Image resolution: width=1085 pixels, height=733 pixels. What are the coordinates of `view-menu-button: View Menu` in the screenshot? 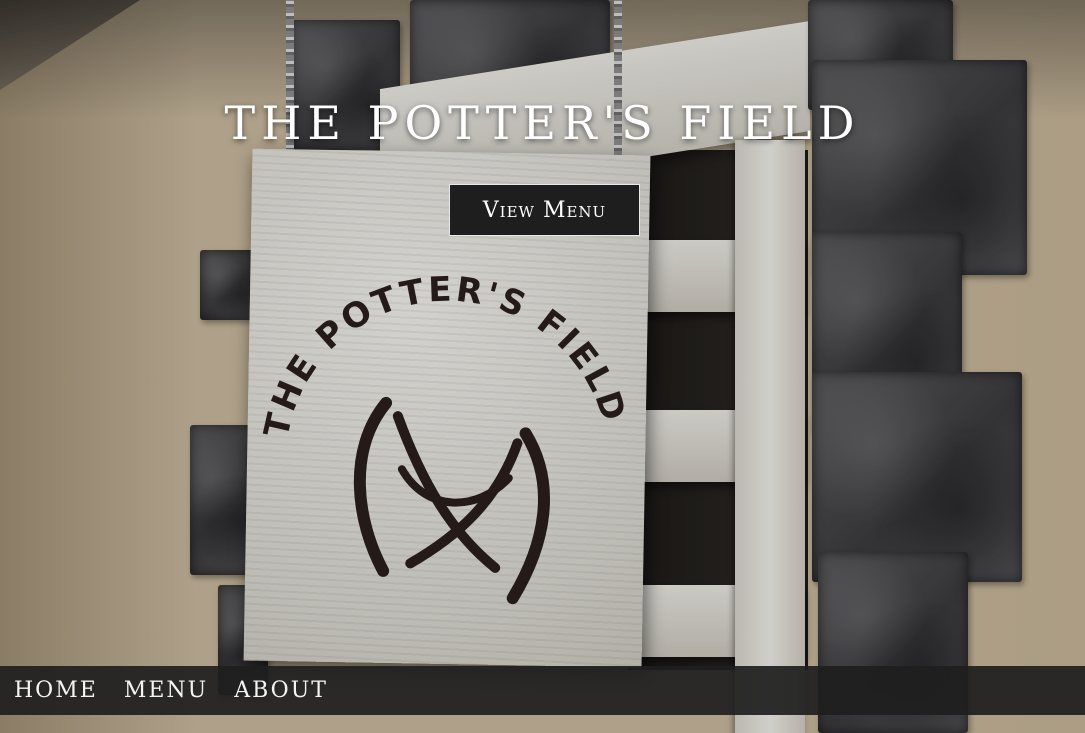 It's located at (544, 210).